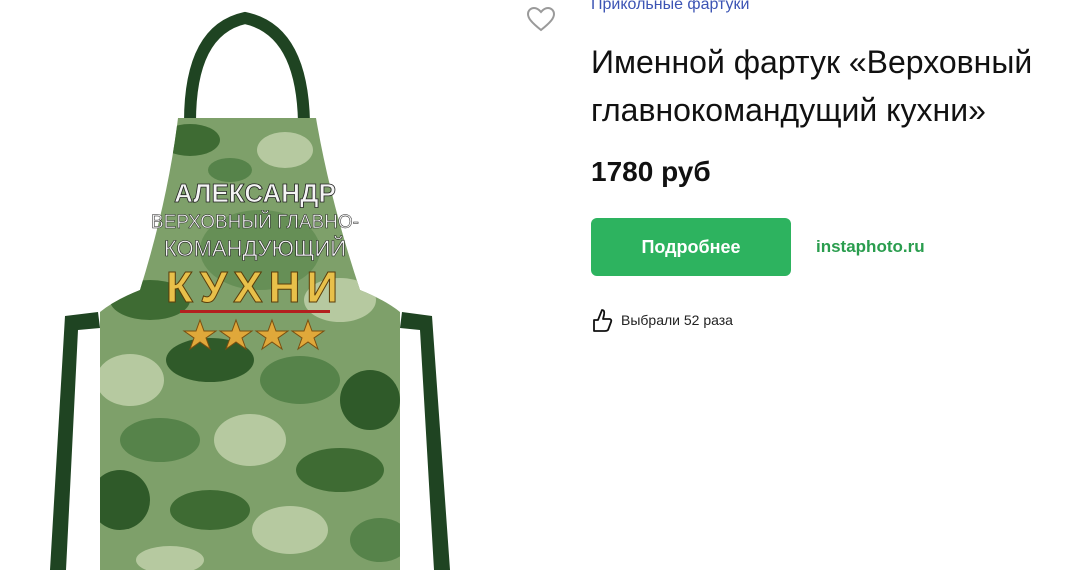 The width and height of the screenshot is (1088, 586). Describe the element at coordinates (691, 247) in the screenshot. I see `details-button: Подробнее` at that location.